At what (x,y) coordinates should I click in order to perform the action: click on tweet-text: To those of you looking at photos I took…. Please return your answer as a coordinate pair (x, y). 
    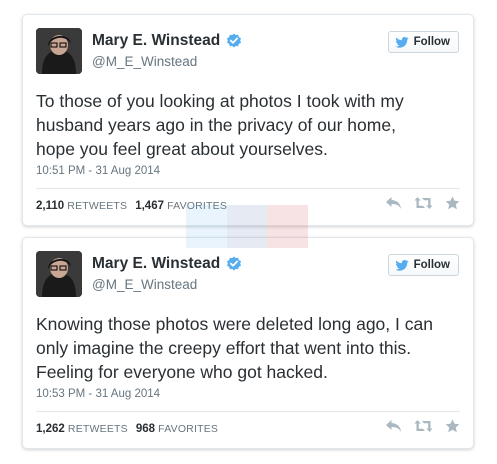
    Looking at the image, I should click on (220, 125).